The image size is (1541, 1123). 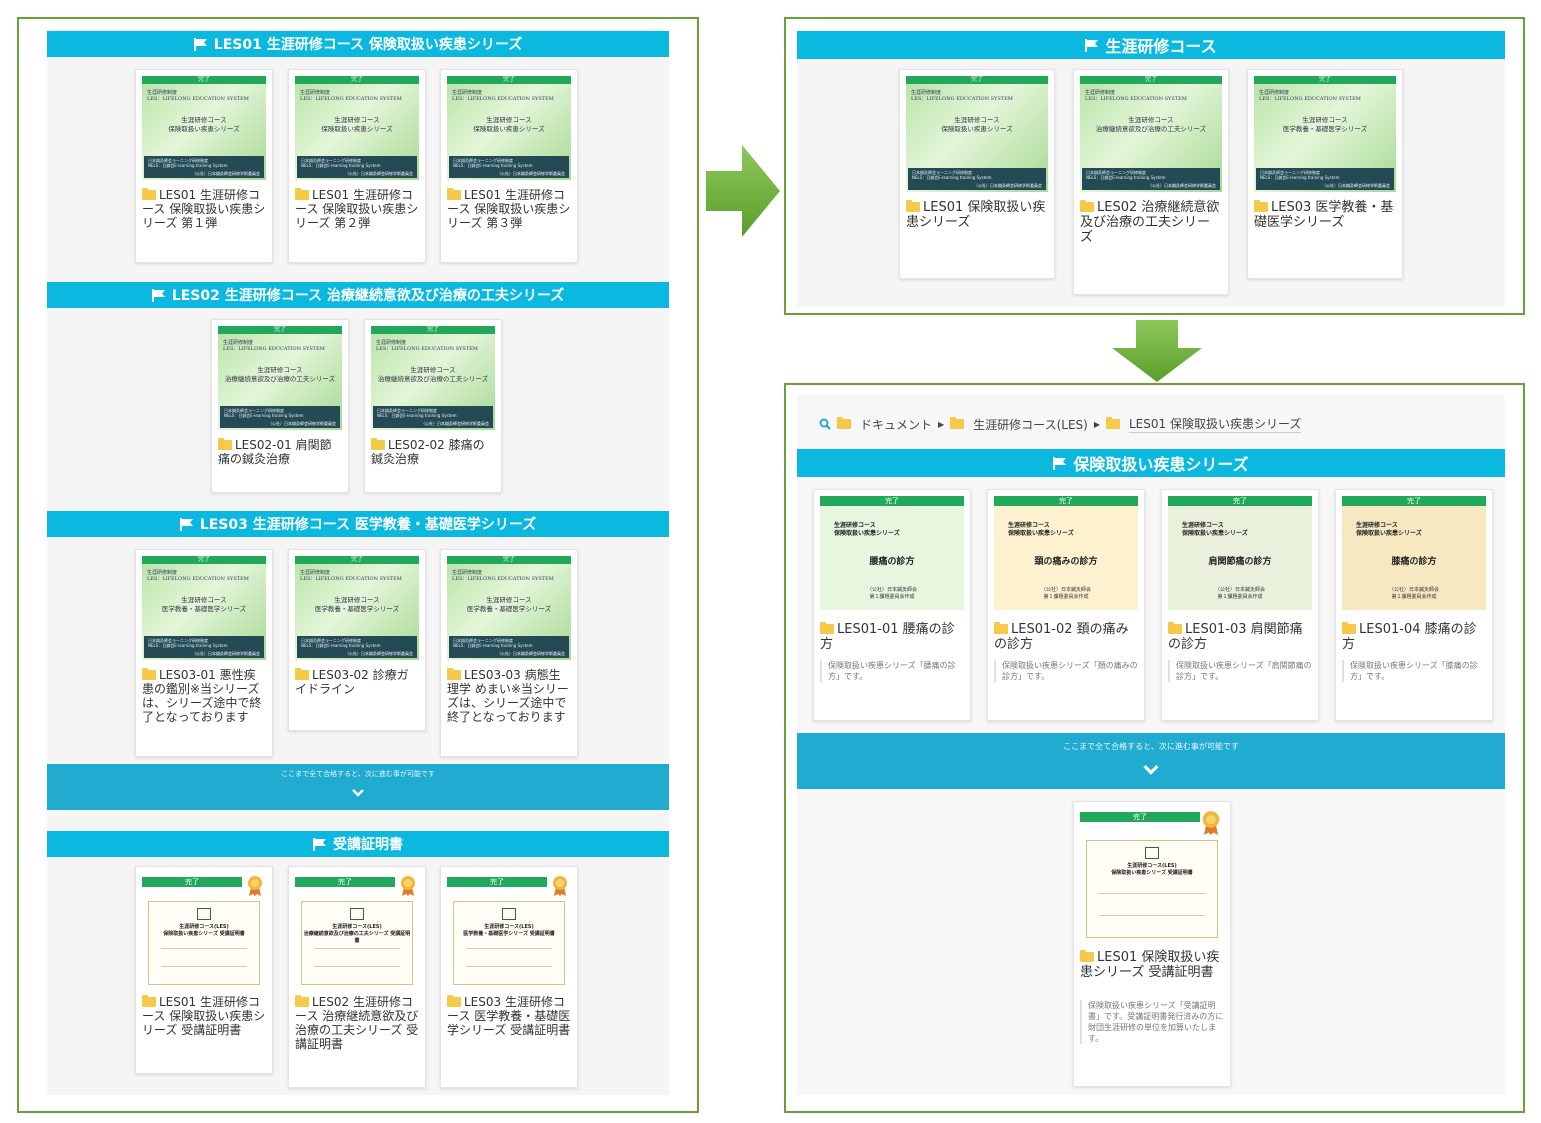 I want to click on certificate-text: 生涯研修コース(LES) 保険取扱い疾患シリーズ 受講証明書, so click(x=204, y=930).